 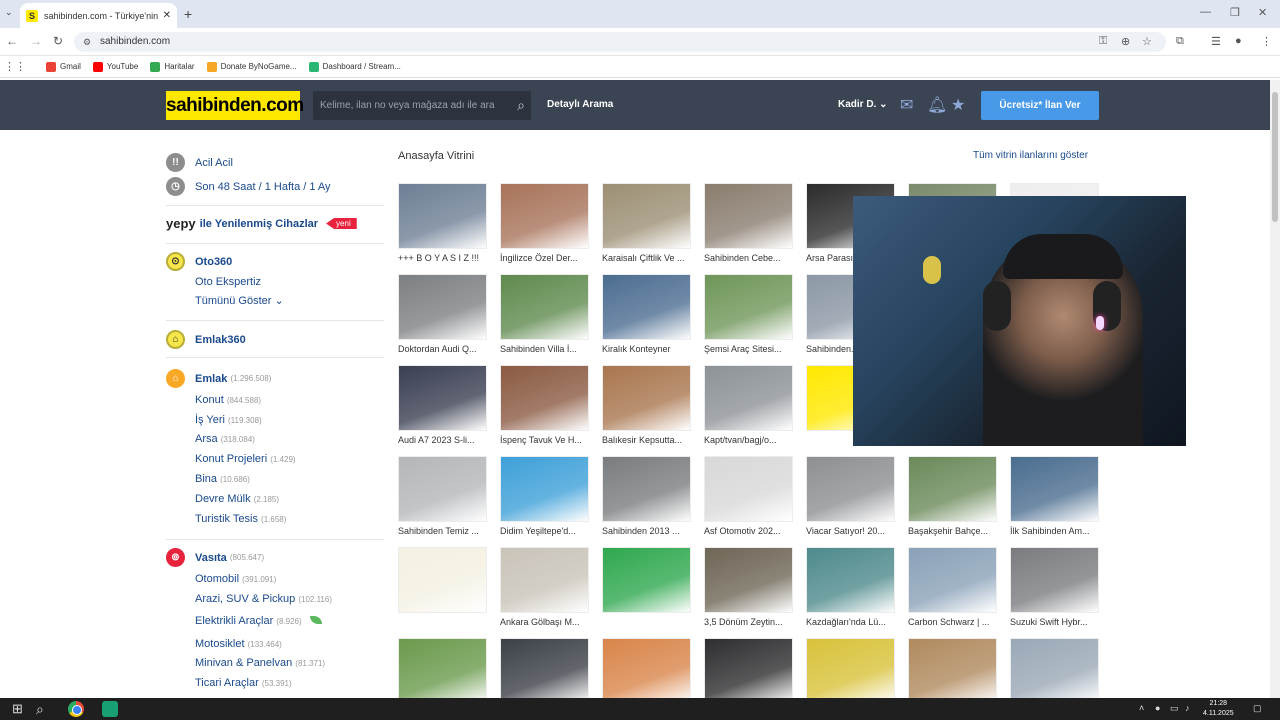 I want to click on oto-ekspertiz-link: Oto Ekspertiz, so click(x=228, y=282).